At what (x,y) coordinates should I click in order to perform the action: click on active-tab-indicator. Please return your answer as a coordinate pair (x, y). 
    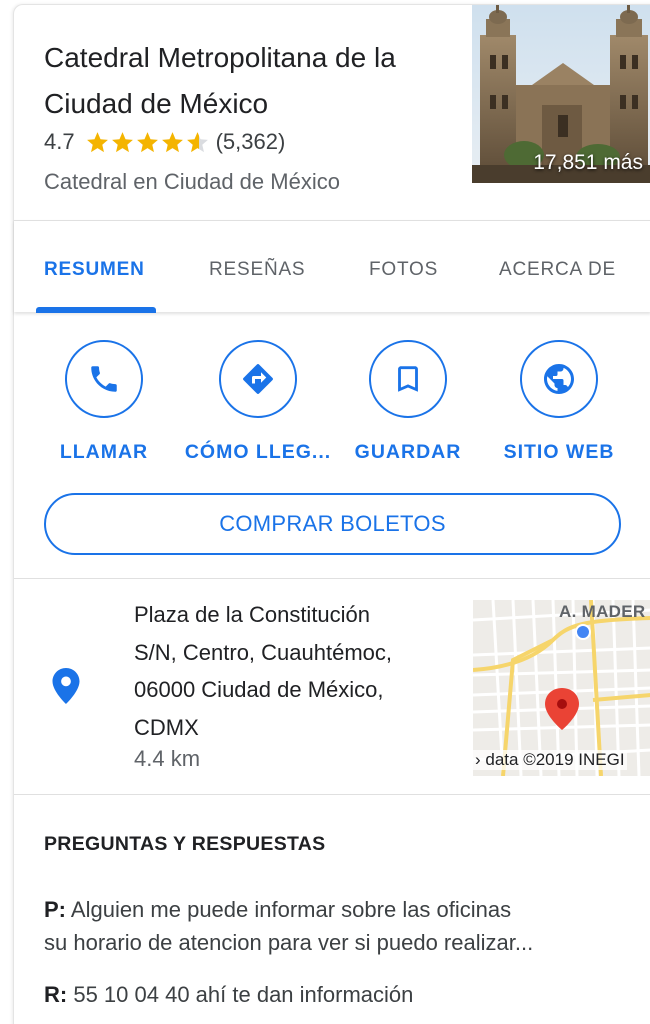
    Looking at the image, I should click on (96, 310).